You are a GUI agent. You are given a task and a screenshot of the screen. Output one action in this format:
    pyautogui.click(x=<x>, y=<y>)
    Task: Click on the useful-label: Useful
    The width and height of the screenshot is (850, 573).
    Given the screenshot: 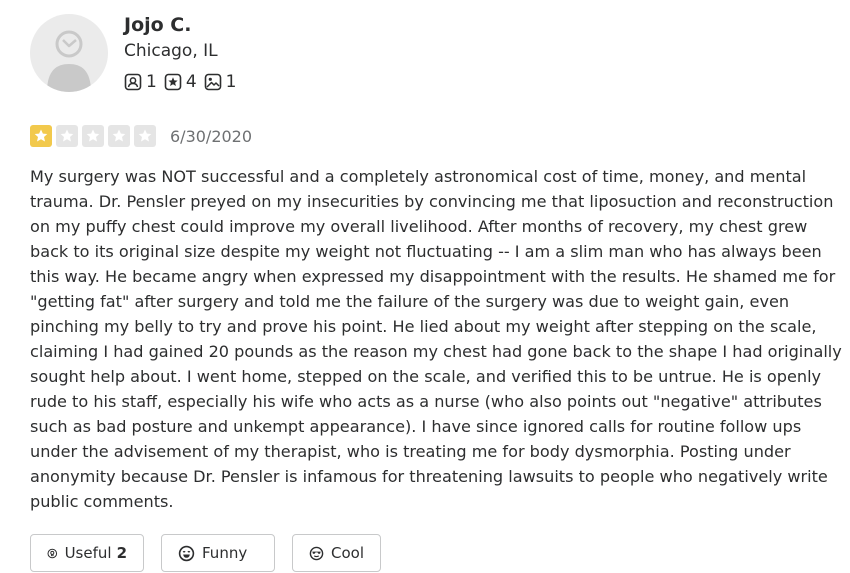 What is the action you would take?
    pyautogui.click(x=88, y=553)
    